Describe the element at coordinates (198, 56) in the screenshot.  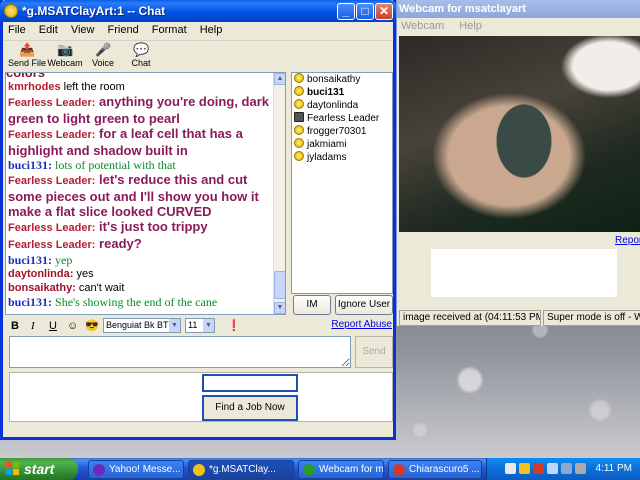
I see `chat-toolbar: 📤 Send File 📷 Webcam 🎤 Voice 💬 Chat` at that location.